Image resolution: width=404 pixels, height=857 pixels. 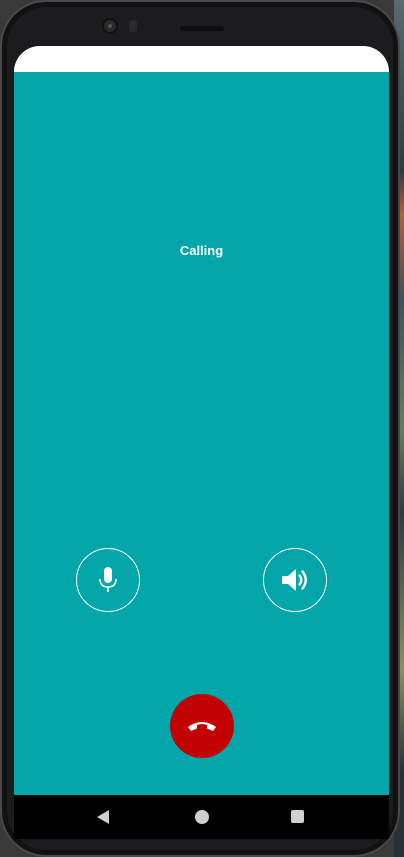 I want to click on home-circle-icon, so click(x=202, y=817).